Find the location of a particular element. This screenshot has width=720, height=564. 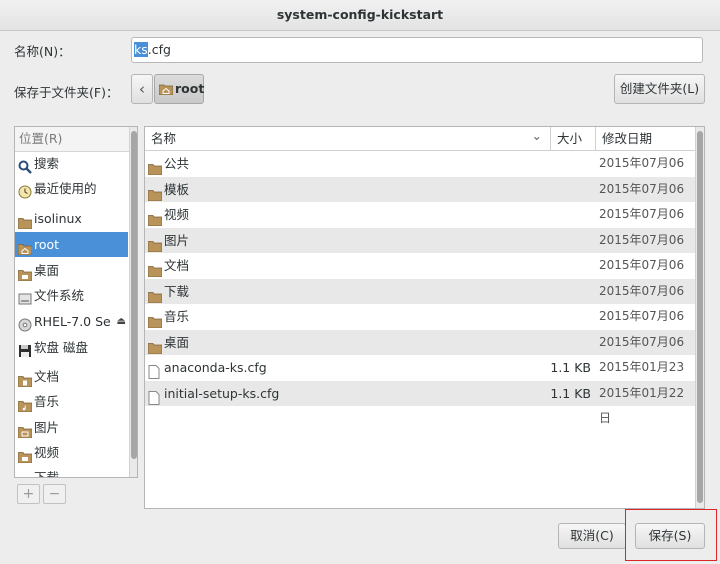

sidebar-item-label: 下载 is located at coordinates (47, 474).